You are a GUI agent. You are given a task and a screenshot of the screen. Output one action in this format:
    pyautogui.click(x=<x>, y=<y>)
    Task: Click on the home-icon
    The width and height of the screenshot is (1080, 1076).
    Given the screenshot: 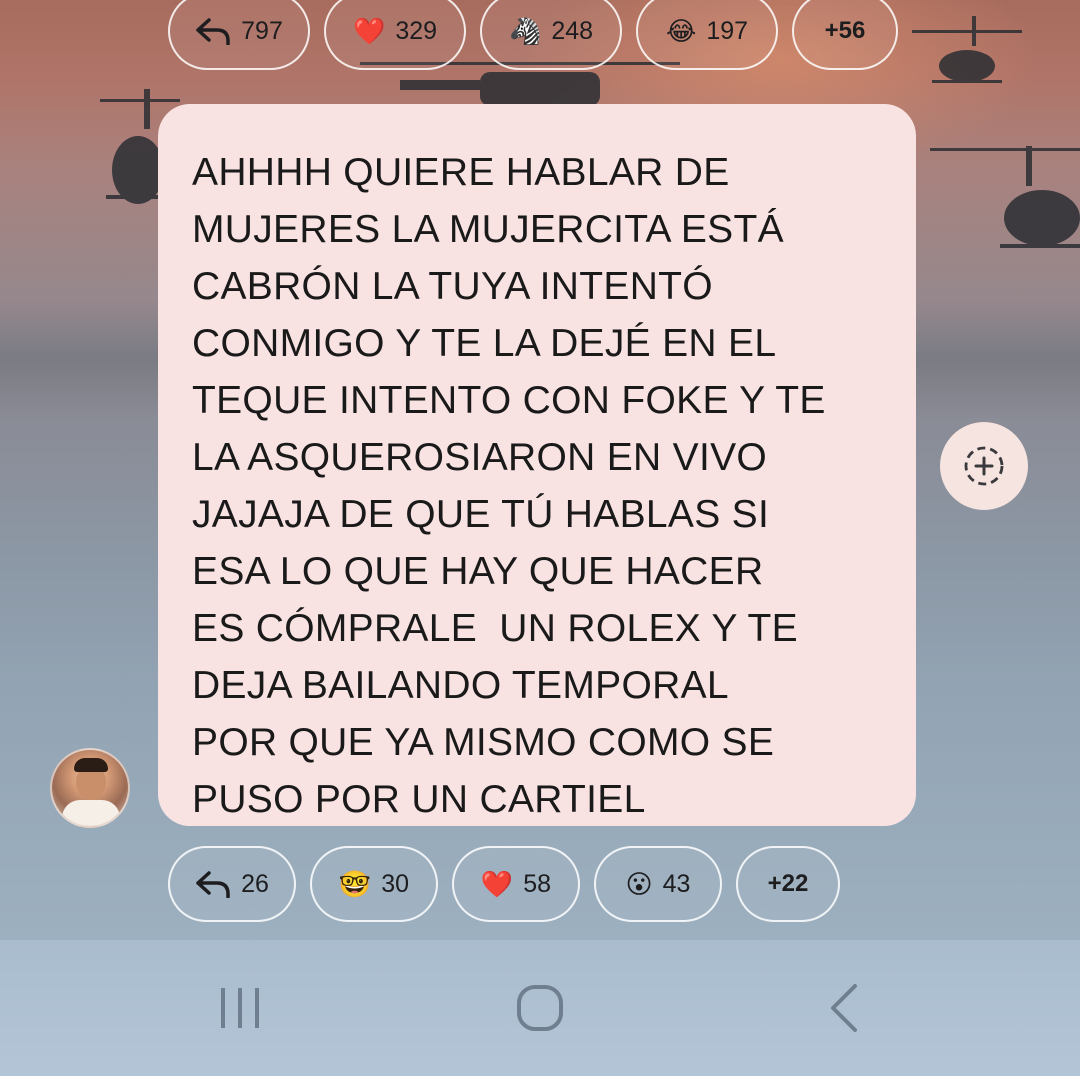 What is the action you would take?
    pyautogui.click(x=540, y=1008)
    